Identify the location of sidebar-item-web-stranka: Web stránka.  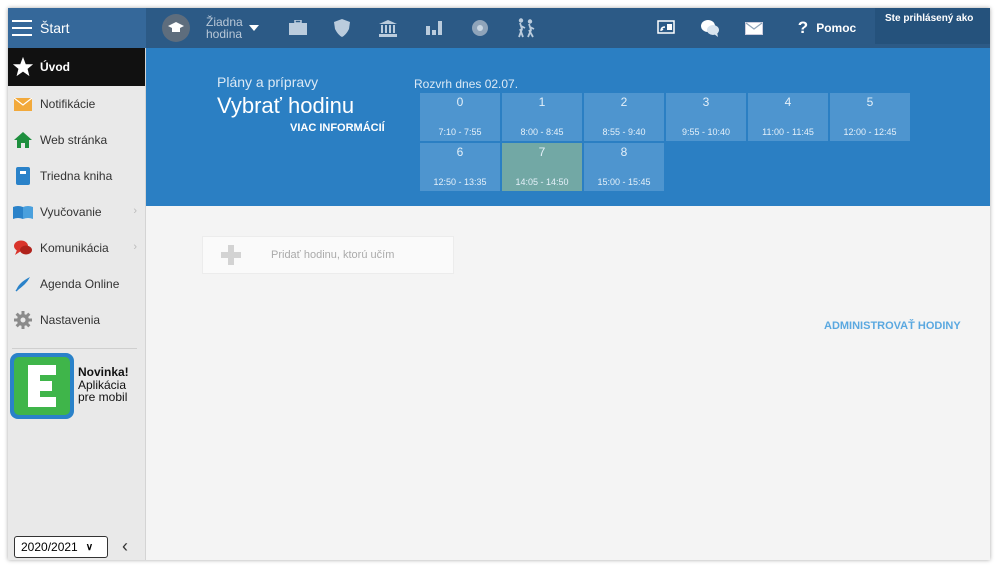
(76, 140).